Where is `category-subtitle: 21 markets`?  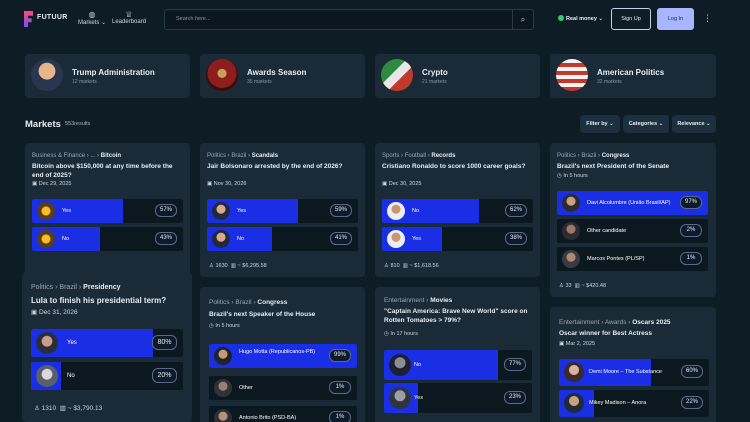 category-subtitle: 21 markets is located at coordinates (434, 82).